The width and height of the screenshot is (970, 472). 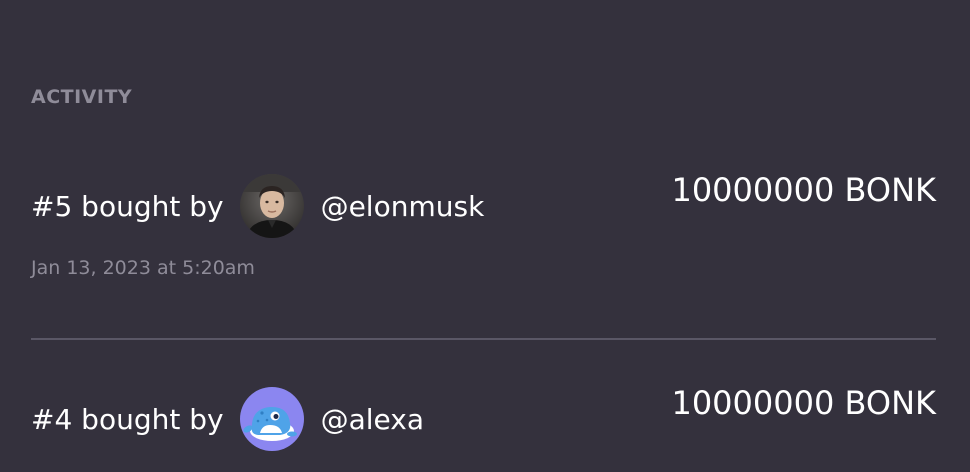 I want to click on activity-item-main: #5 bought by @elonmusk, so click(x=257, y=206).